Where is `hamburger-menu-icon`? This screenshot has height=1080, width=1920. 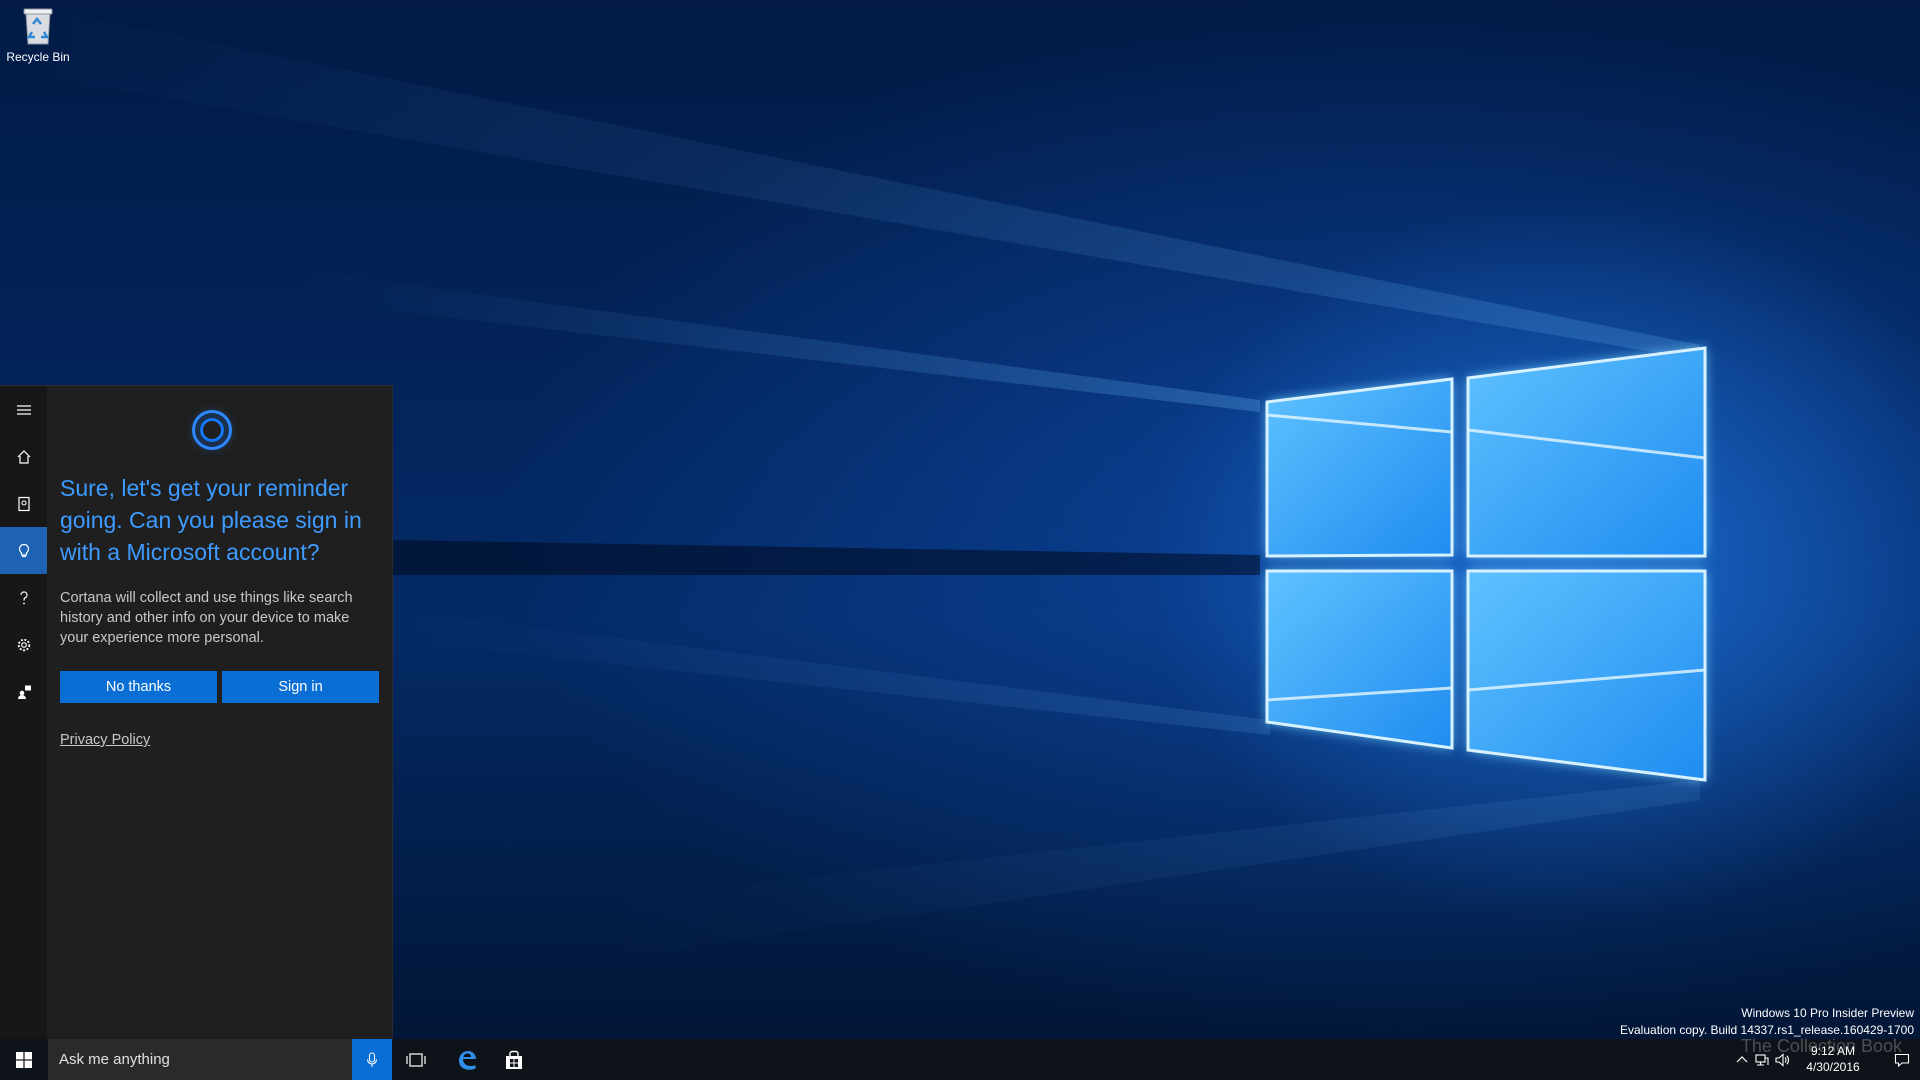
hamburger-menu-icon is located at coordinates (23, 409).